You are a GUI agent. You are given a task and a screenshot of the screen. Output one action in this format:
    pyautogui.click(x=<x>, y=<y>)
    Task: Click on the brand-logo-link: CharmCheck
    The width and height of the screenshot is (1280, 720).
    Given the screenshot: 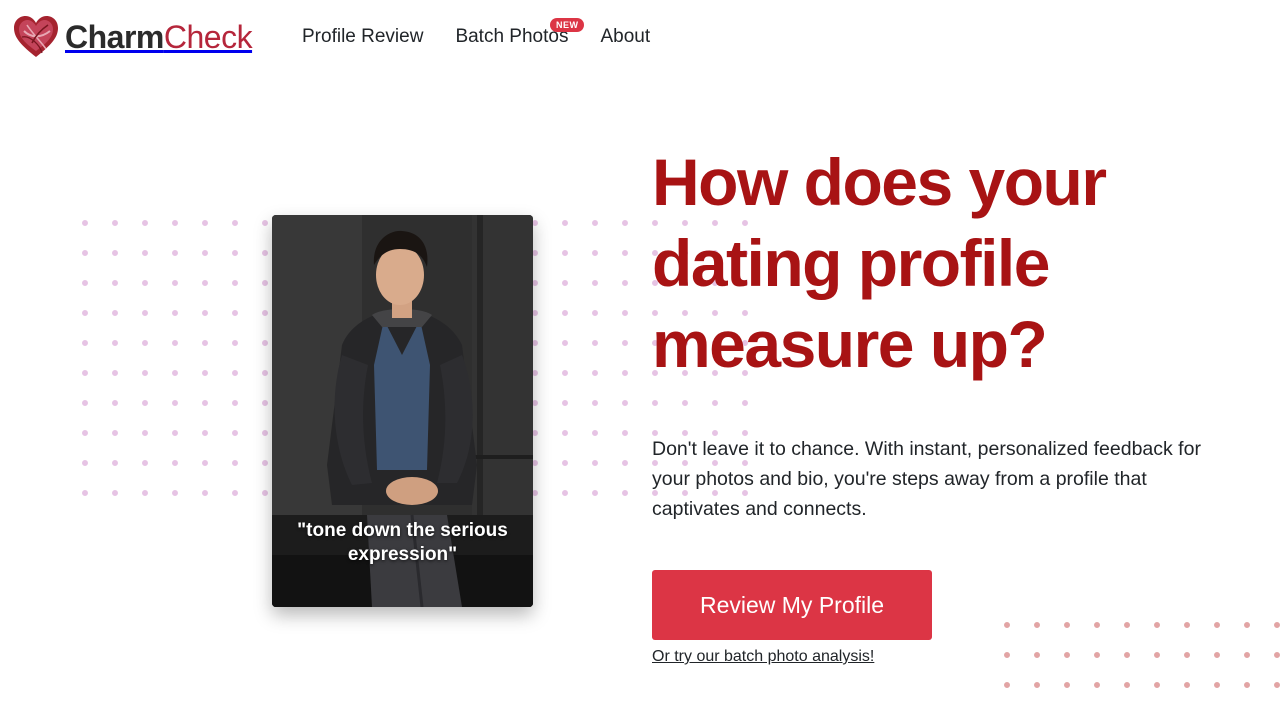 What is the action you would take?
    pyautogui.click(x=132, y=37)
    